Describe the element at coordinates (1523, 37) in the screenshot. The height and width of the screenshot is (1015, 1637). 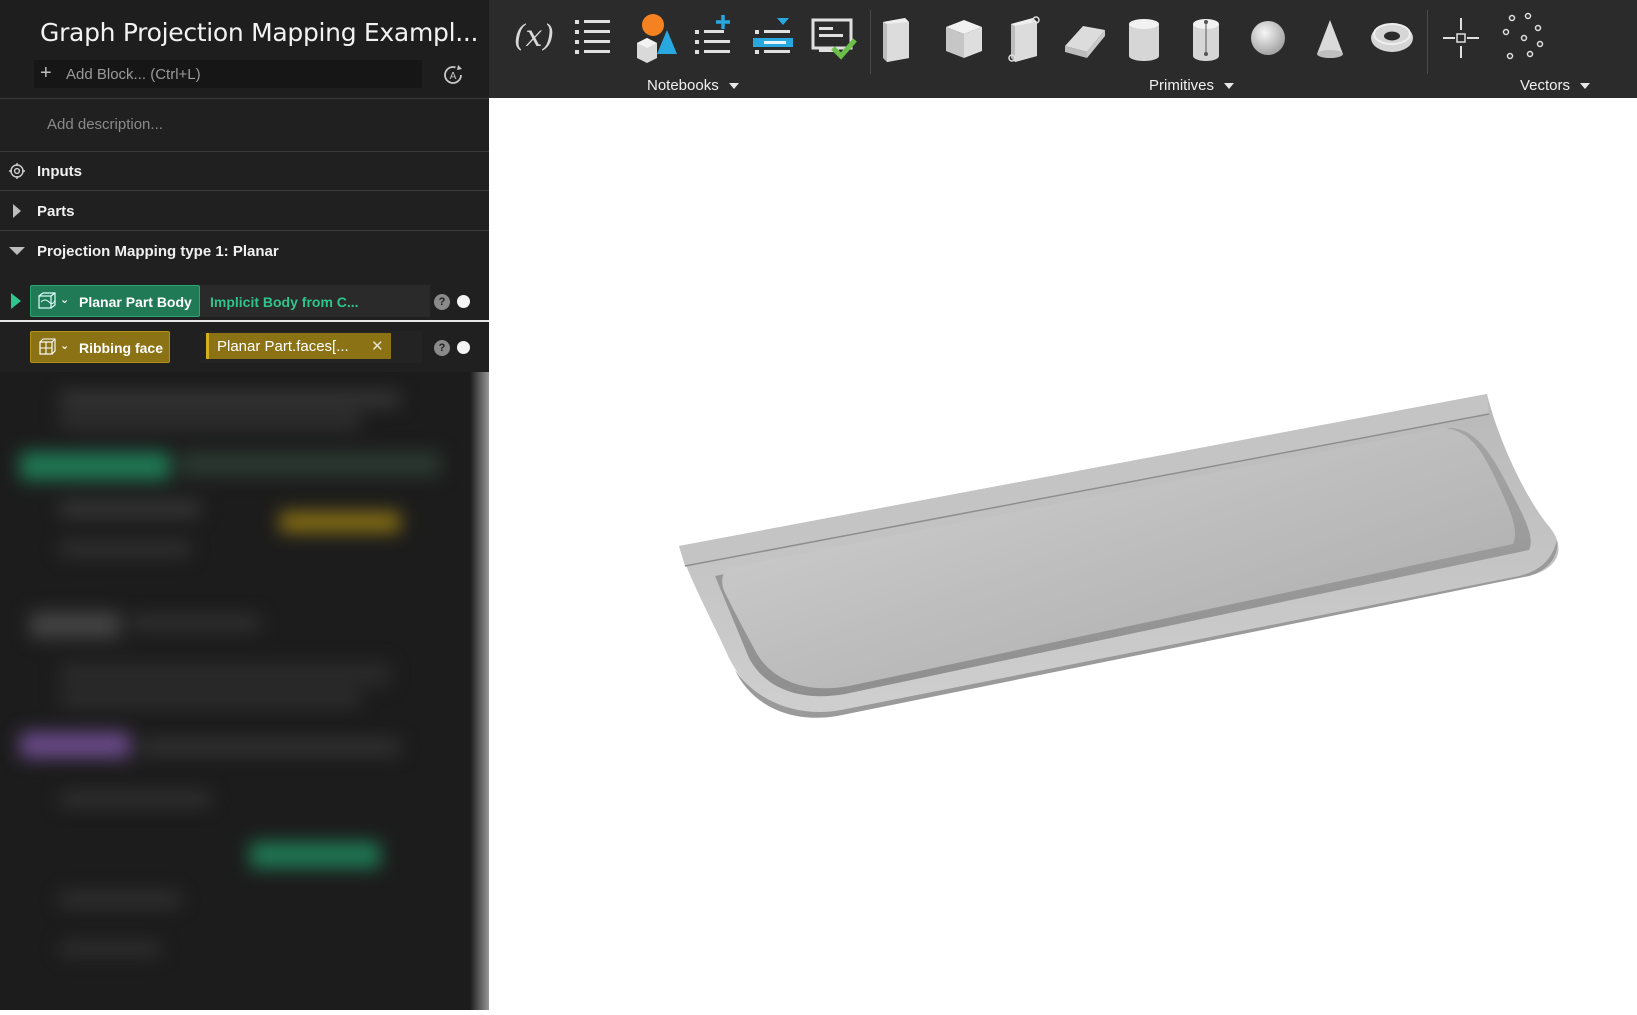
I see `point-cloud-icon` at that location.